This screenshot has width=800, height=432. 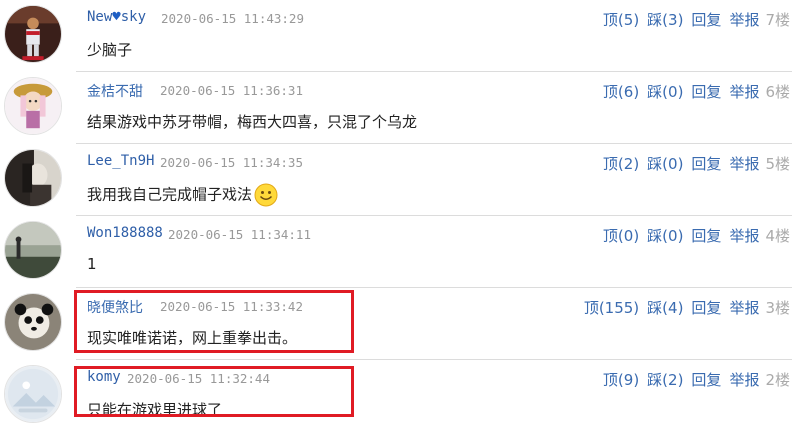 What do you see at coordinates (777, 380) in the screenshot?
I see `floor-number: 2楼` at bounding box center [777, 380].